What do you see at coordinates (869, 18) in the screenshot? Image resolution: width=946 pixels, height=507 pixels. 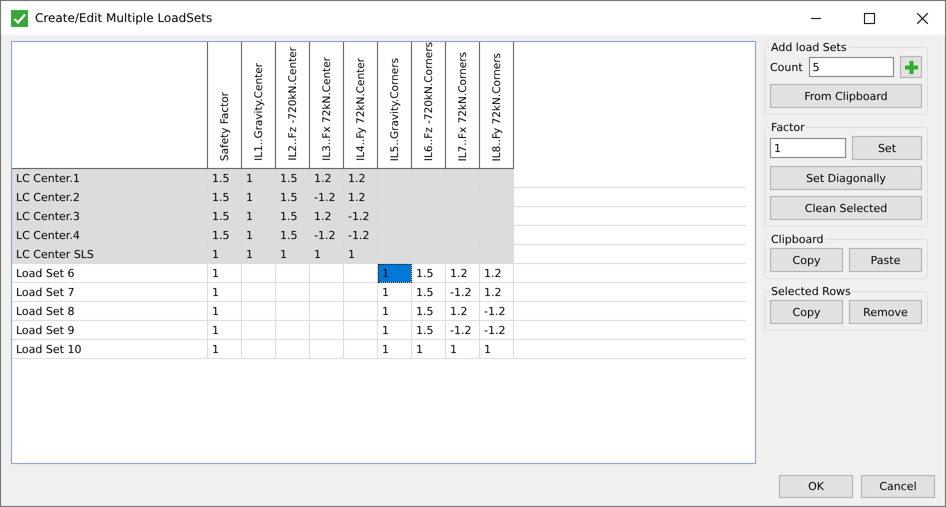 I see `maximize-icon` at bounding box center [869, 18].